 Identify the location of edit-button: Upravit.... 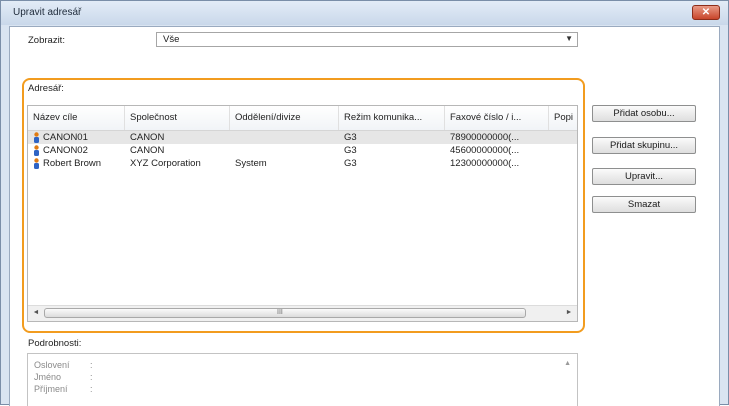
(644, 176).